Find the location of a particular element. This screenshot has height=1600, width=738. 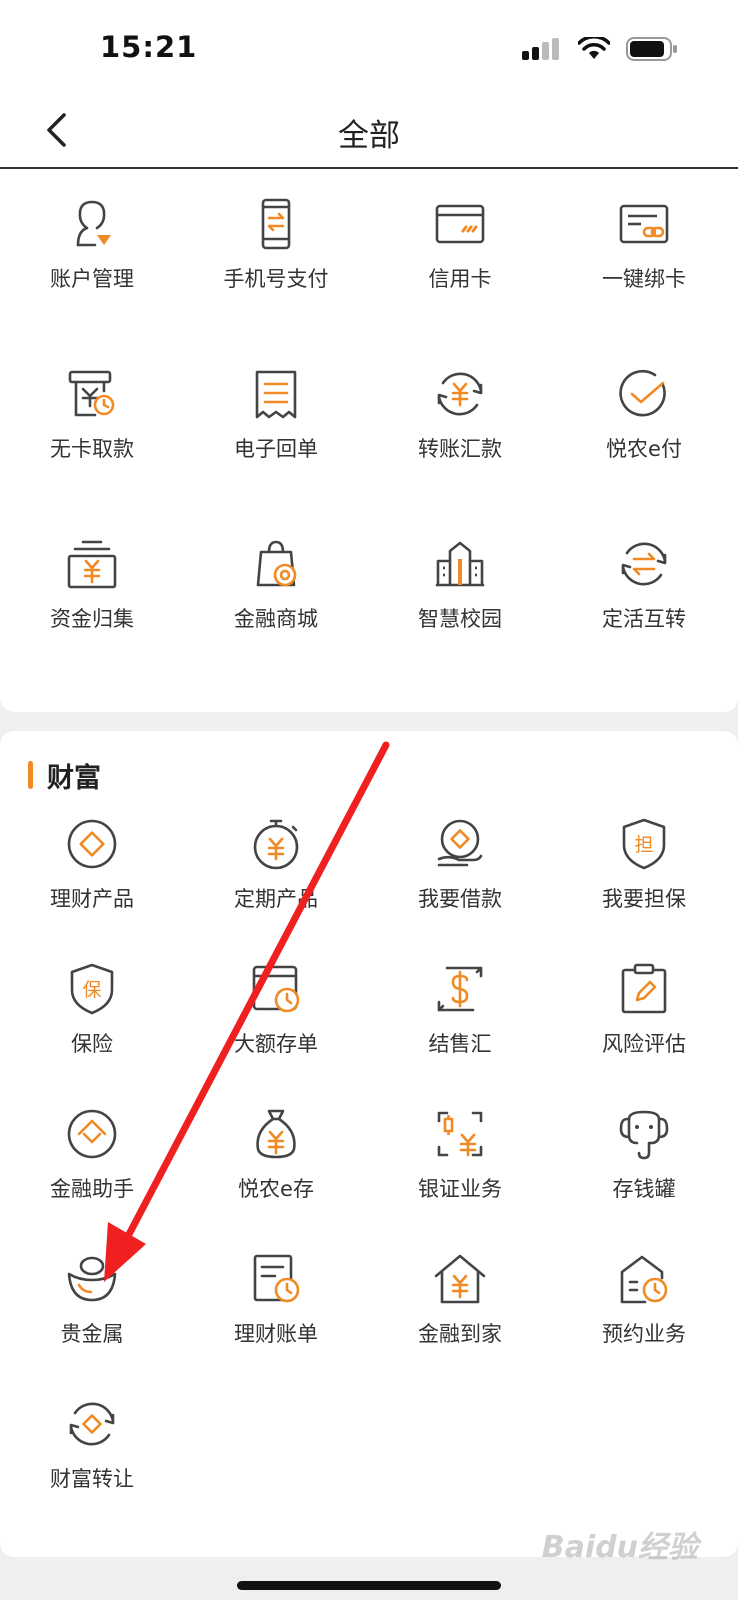

home-indicator is located at coordinates (369, 1585).